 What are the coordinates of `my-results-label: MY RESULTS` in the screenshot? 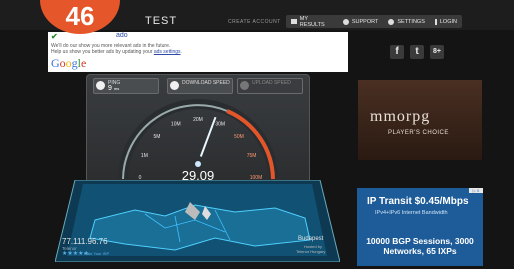 It's located at (312, 21).